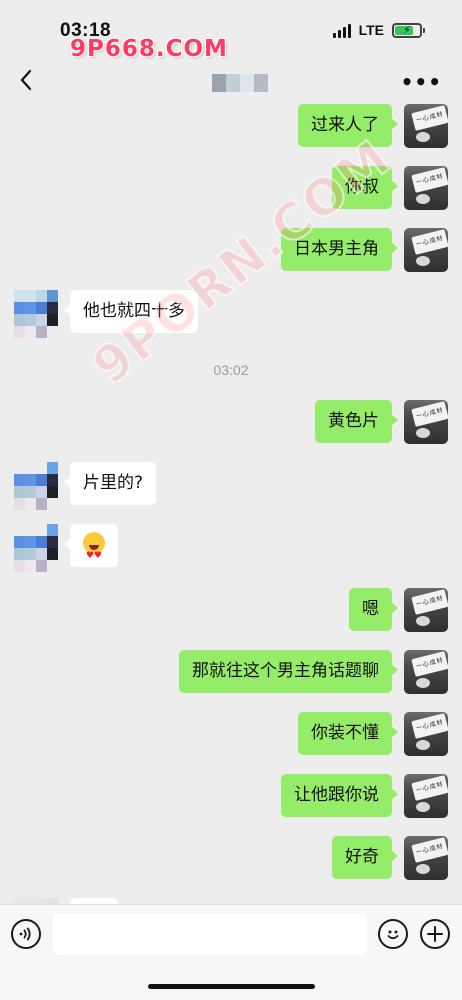 This screenshot has height=1000, width=462. Describe the element at coordinates (408, 30) in the screenshot. I see `battery-icon: ⚡` at that location.